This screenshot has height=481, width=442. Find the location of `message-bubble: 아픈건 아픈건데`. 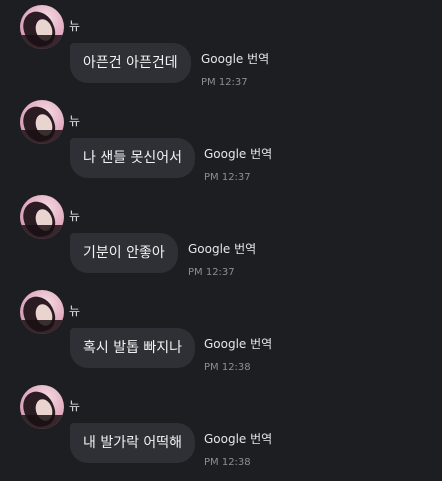

message-bubble: 아픈건 아픈건데 is located at coordinates (130, 63).